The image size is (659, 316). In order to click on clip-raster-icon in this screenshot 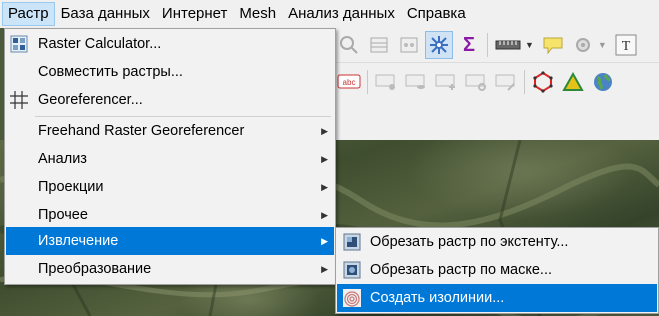, I will do `click(352, 242)`.